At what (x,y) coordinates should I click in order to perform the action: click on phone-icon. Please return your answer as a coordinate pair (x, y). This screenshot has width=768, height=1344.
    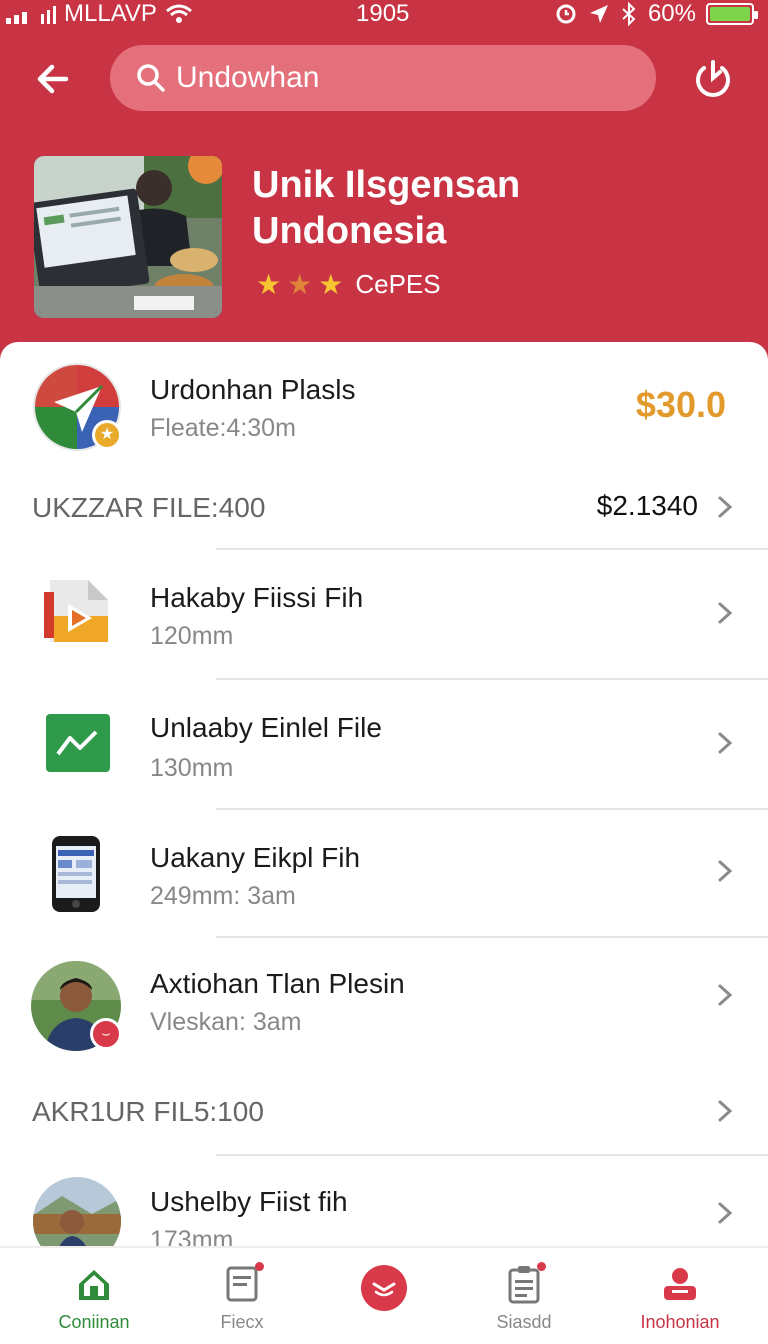
    Looking at the image, I should click on (76, 874).